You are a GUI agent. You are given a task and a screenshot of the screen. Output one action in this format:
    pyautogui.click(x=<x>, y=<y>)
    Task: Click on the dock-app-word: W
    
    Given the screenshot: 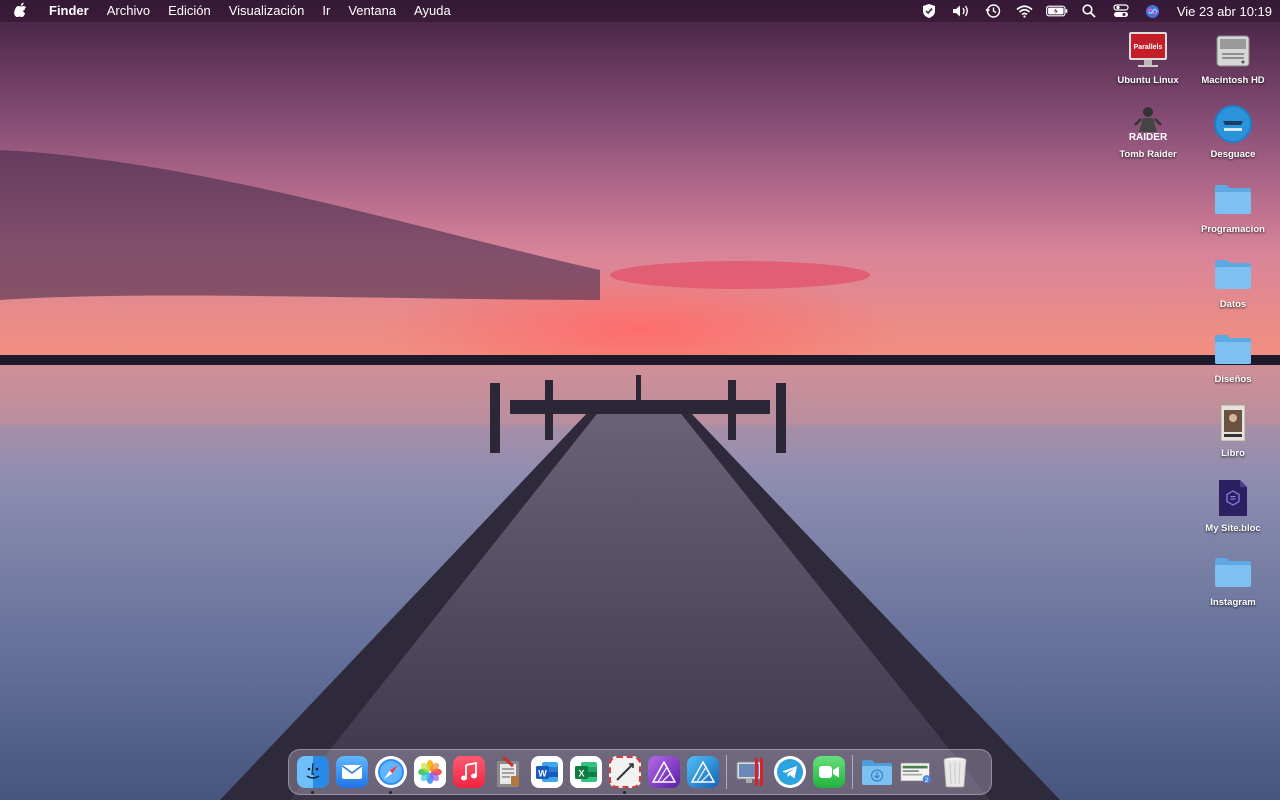 What is the action you would take?
    pyautogui.click(x=546, y=772)
    